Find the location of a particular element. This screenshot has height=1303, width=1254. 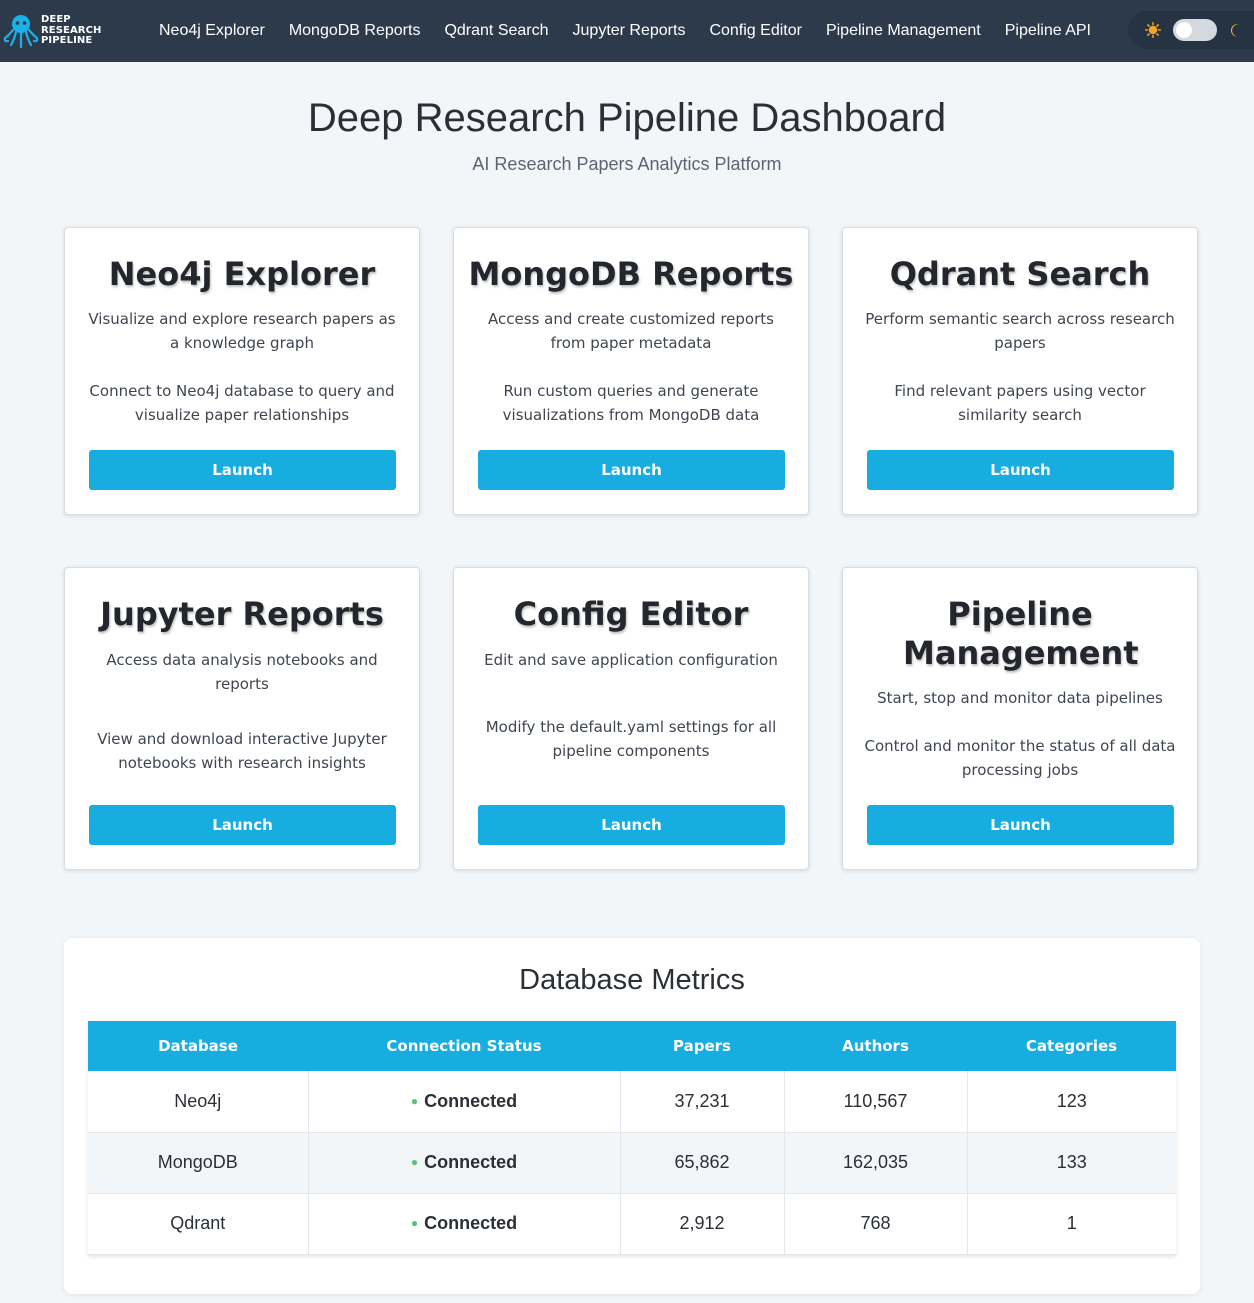

database-name: Qdrant is located at coordinates (198, 1224).